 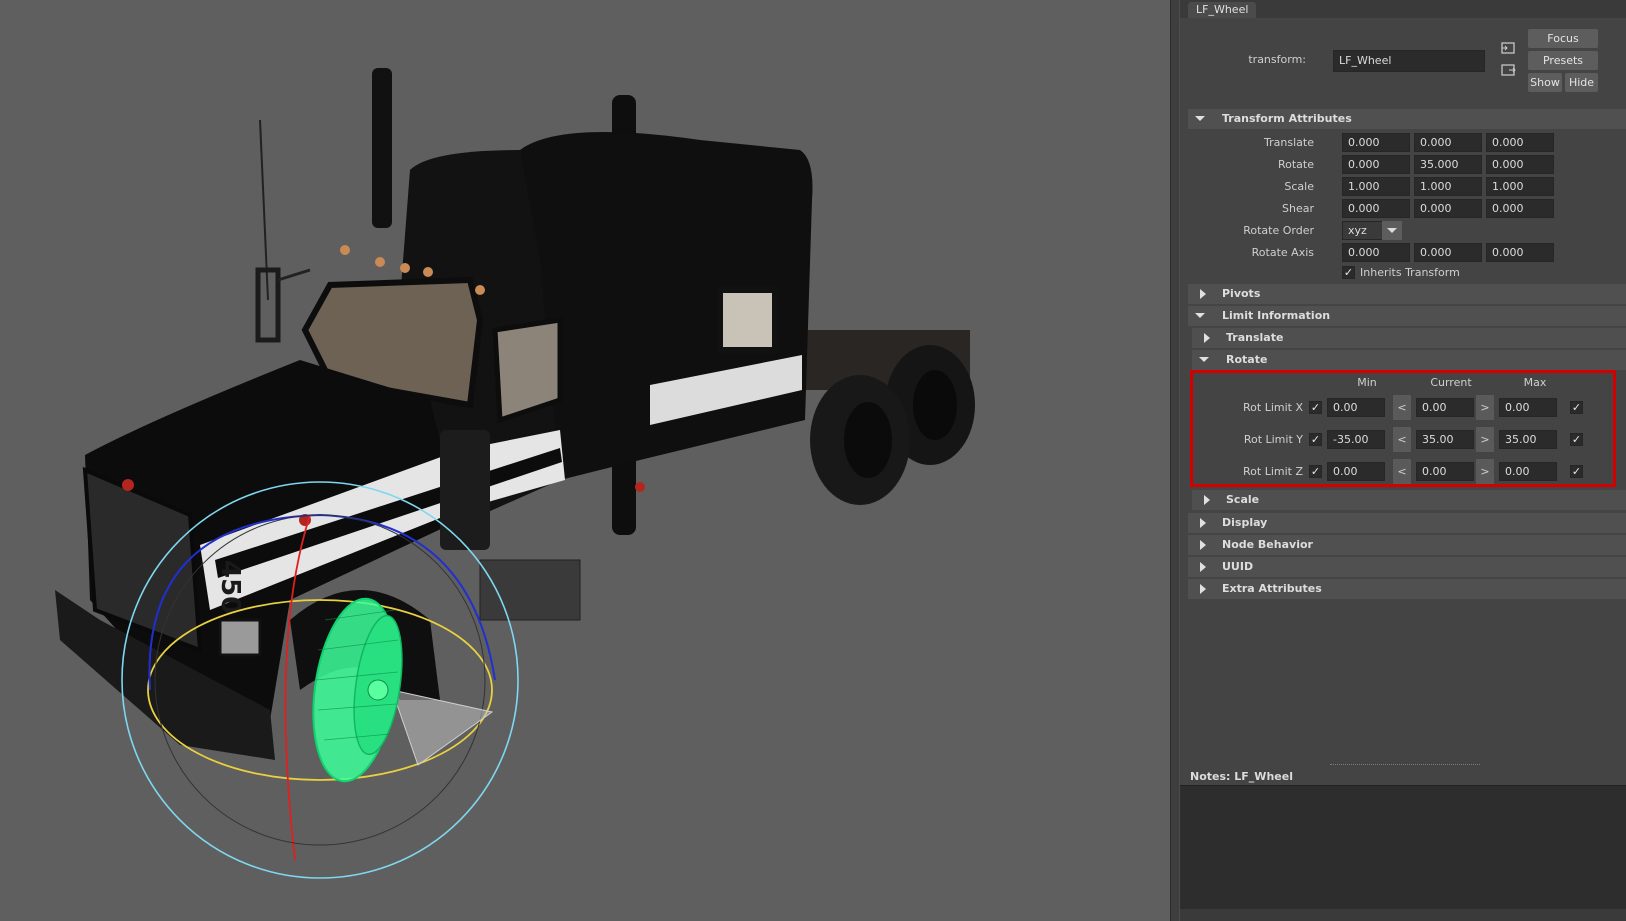 I want to click on notes-label: Notes:, so click(x=1210, y=776).